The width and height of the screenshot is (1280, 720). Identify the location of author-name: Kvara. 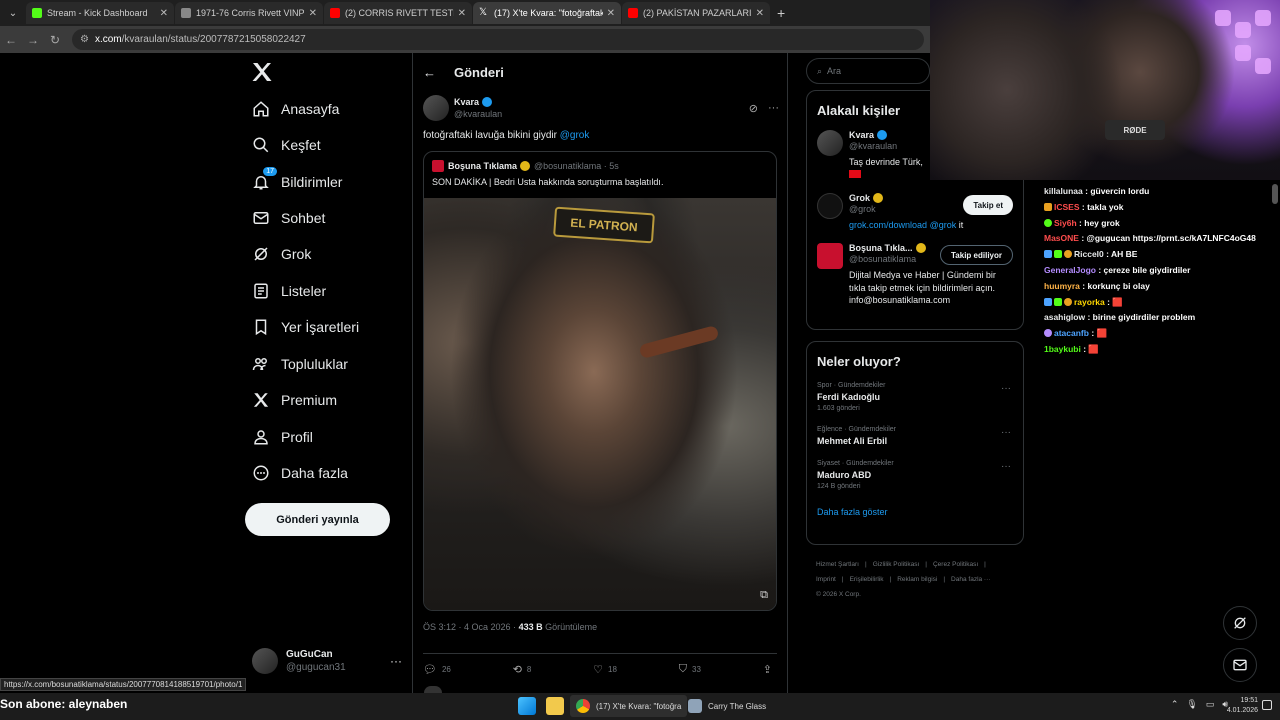
(466, 102).